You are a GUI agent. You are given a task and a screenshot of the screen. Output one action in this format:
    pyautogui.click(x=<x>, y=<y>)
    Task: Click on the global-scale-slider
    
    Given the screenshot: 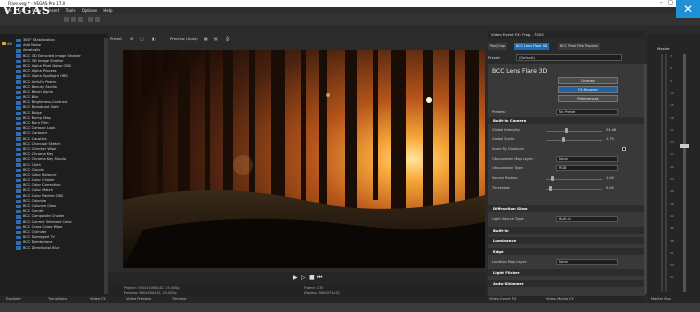 What is the action you would take?
    pyautogui.click(x=574, y=140)
    